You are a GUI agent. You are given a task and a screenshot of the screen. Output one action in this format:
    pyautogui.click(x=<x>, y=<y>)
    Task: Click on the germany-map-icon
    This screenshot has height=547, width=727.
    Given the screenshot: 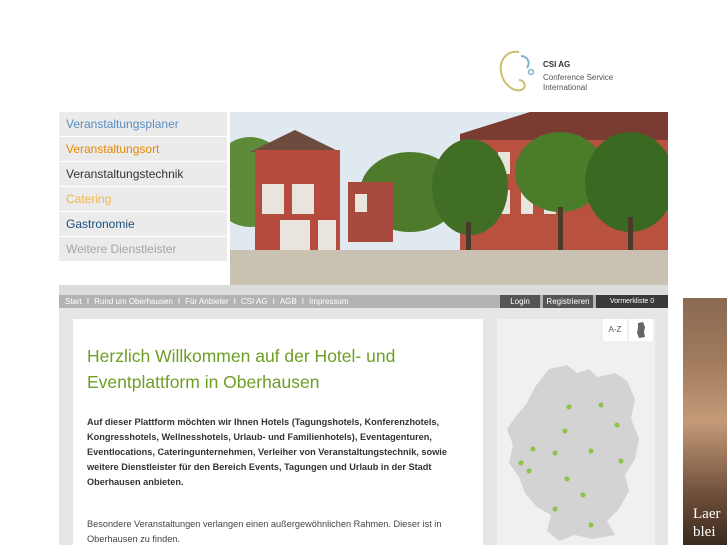 What is the action you would take?
    pyautogui.click(x=641, y=330)
    